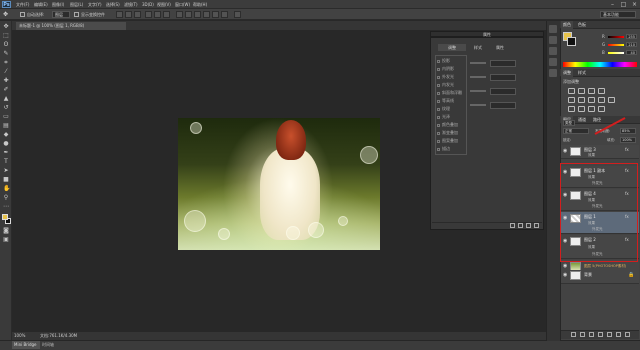  What do you see at coordinates (623, 4) in the screenshot?
I see `maximize-icon: □` at bounding box center [623, 4].